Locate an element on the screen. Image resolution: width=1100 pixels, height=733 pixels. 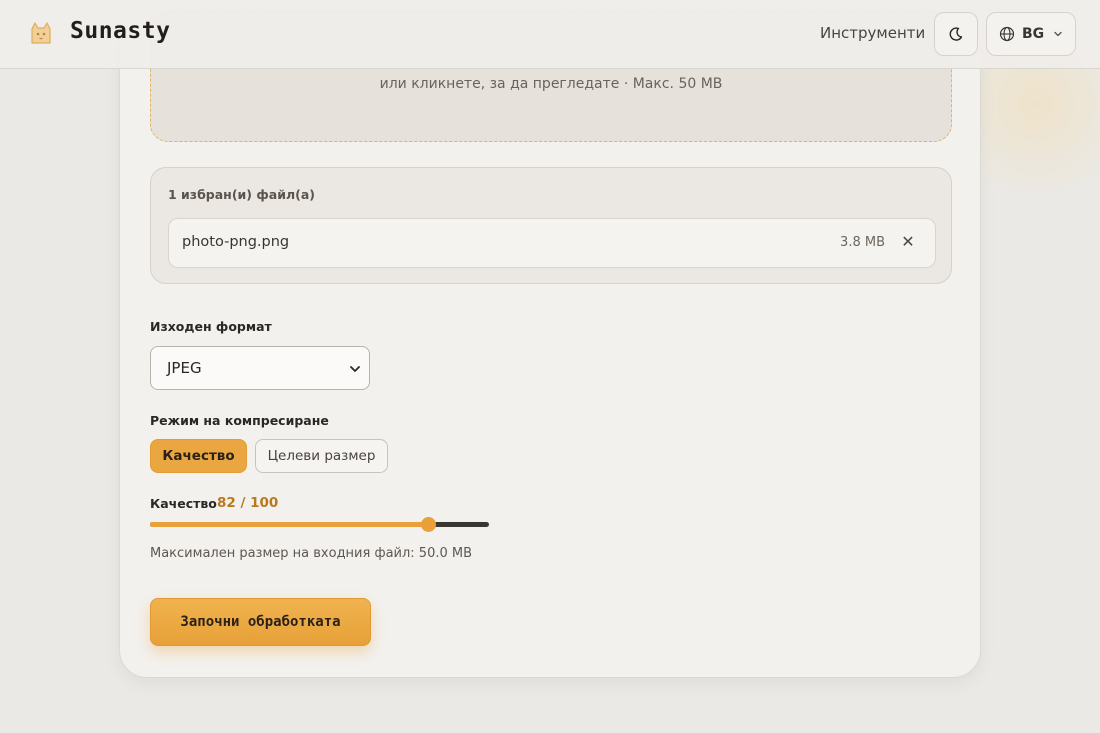
quality-slider is located at coordinates (319, 524).